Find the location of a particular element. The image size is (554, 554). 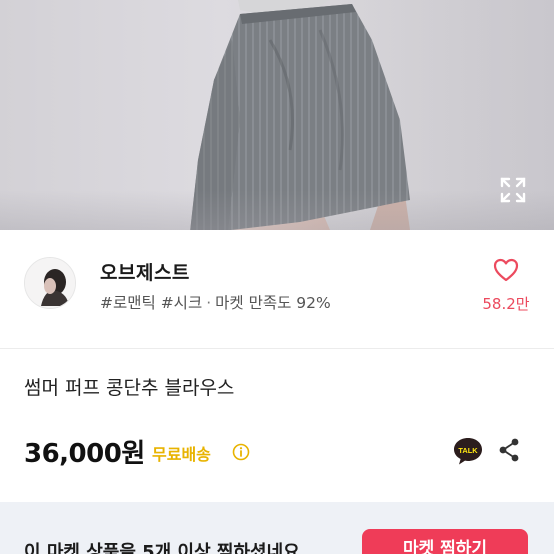

seller-logo is located at coordinates (50, 283).